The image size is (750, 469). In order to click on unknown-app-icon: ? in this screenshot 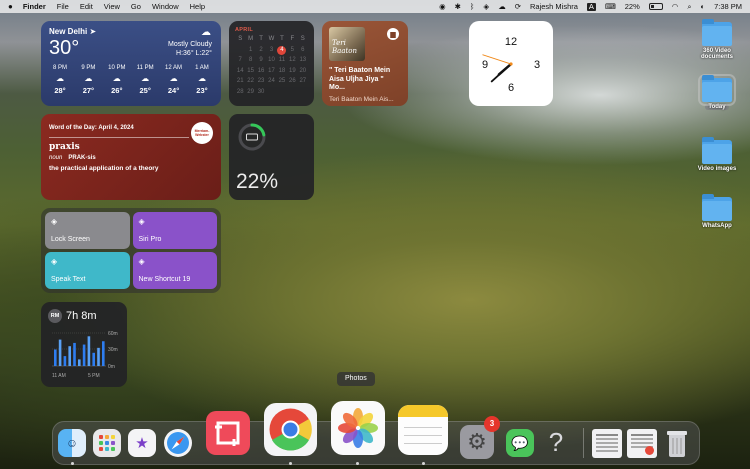, I will do `click(556, 442)`.